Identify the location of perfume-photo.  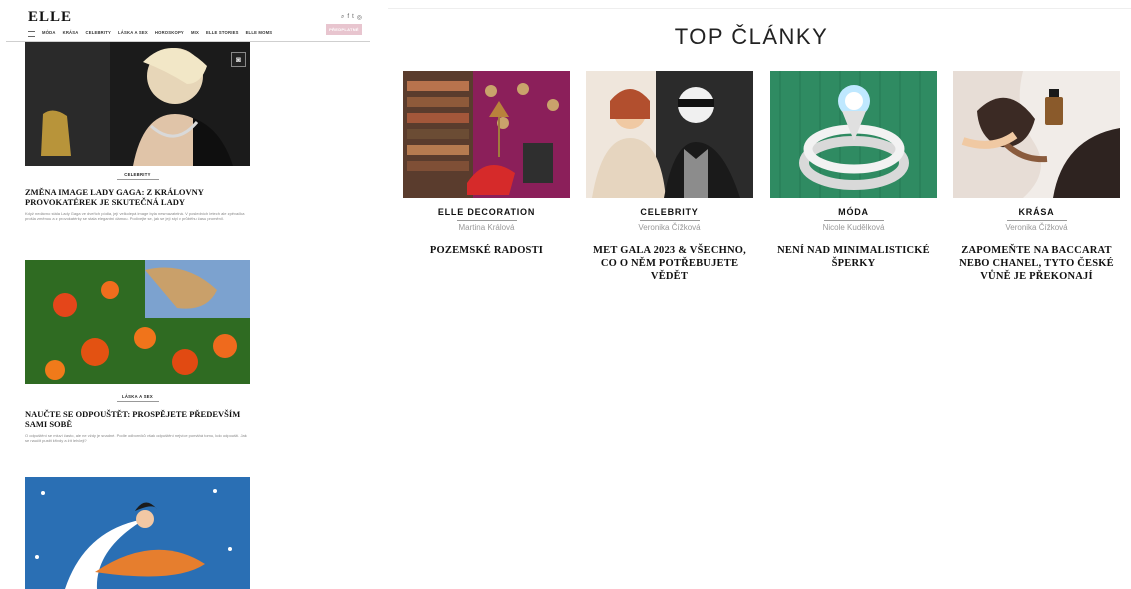
(1036, 134).